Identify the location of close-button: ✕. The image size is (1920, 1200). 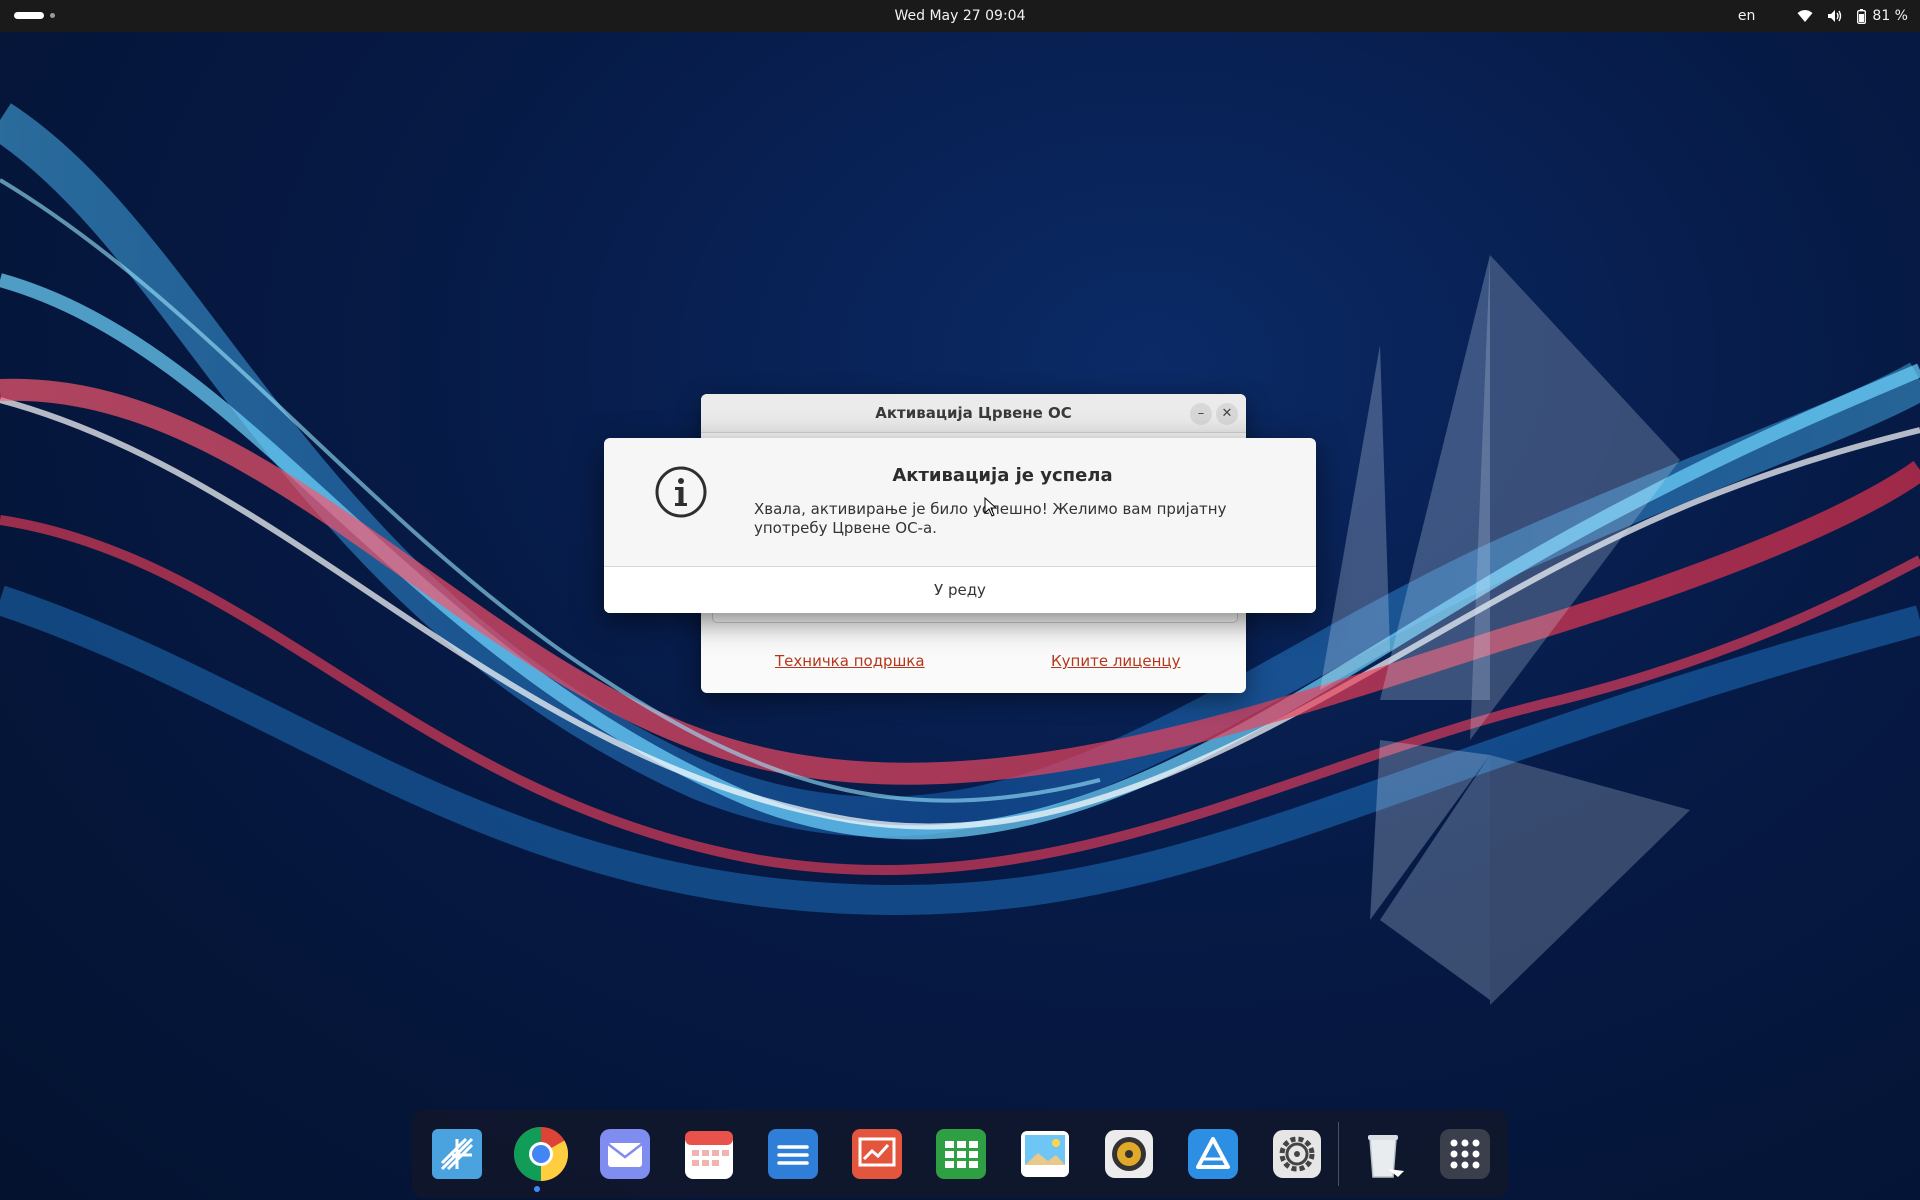
(1227, 414).